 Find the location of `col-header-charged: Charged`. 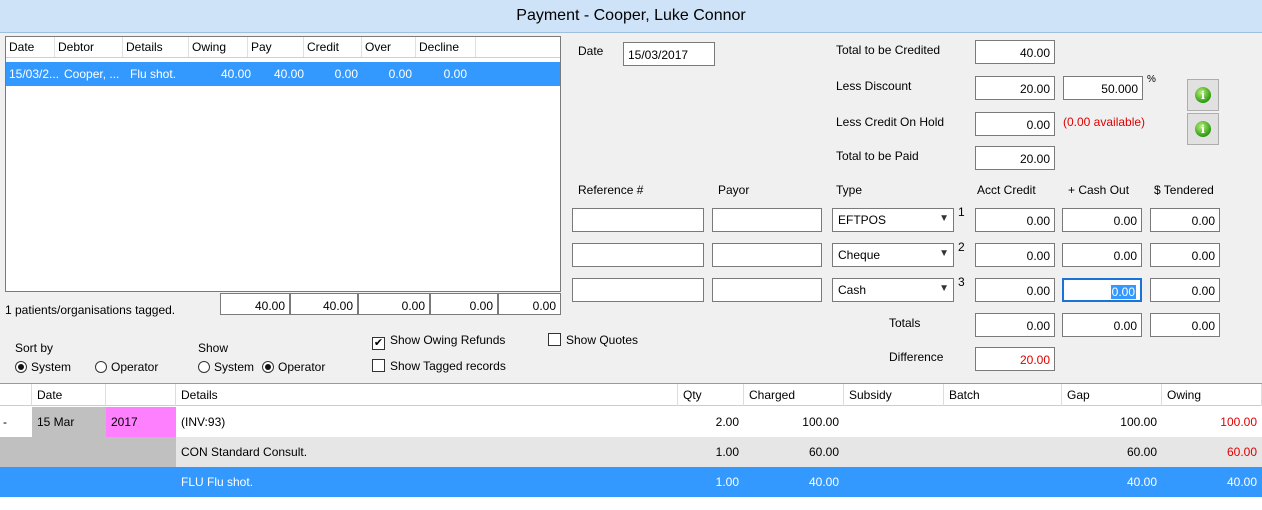

col-header-charged: Charged is located at coordinates (794, 395).